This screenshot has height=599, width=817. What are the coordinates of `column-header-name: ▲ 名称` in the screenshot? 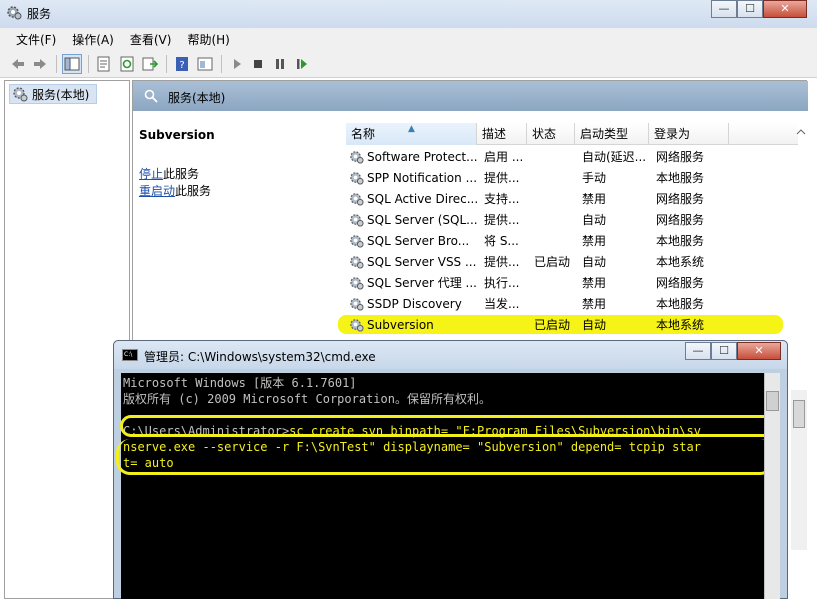 It's located at (411, 134).